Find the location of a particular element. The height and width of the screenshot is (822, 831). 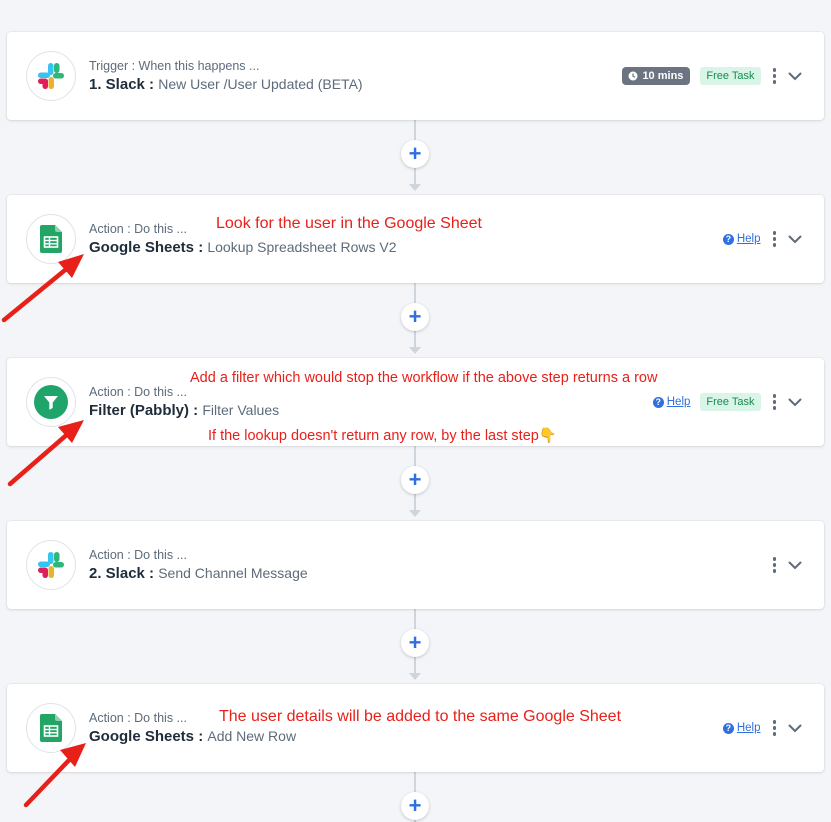

step-app-name: 1. Slack : is located at coordinates (122, 84).